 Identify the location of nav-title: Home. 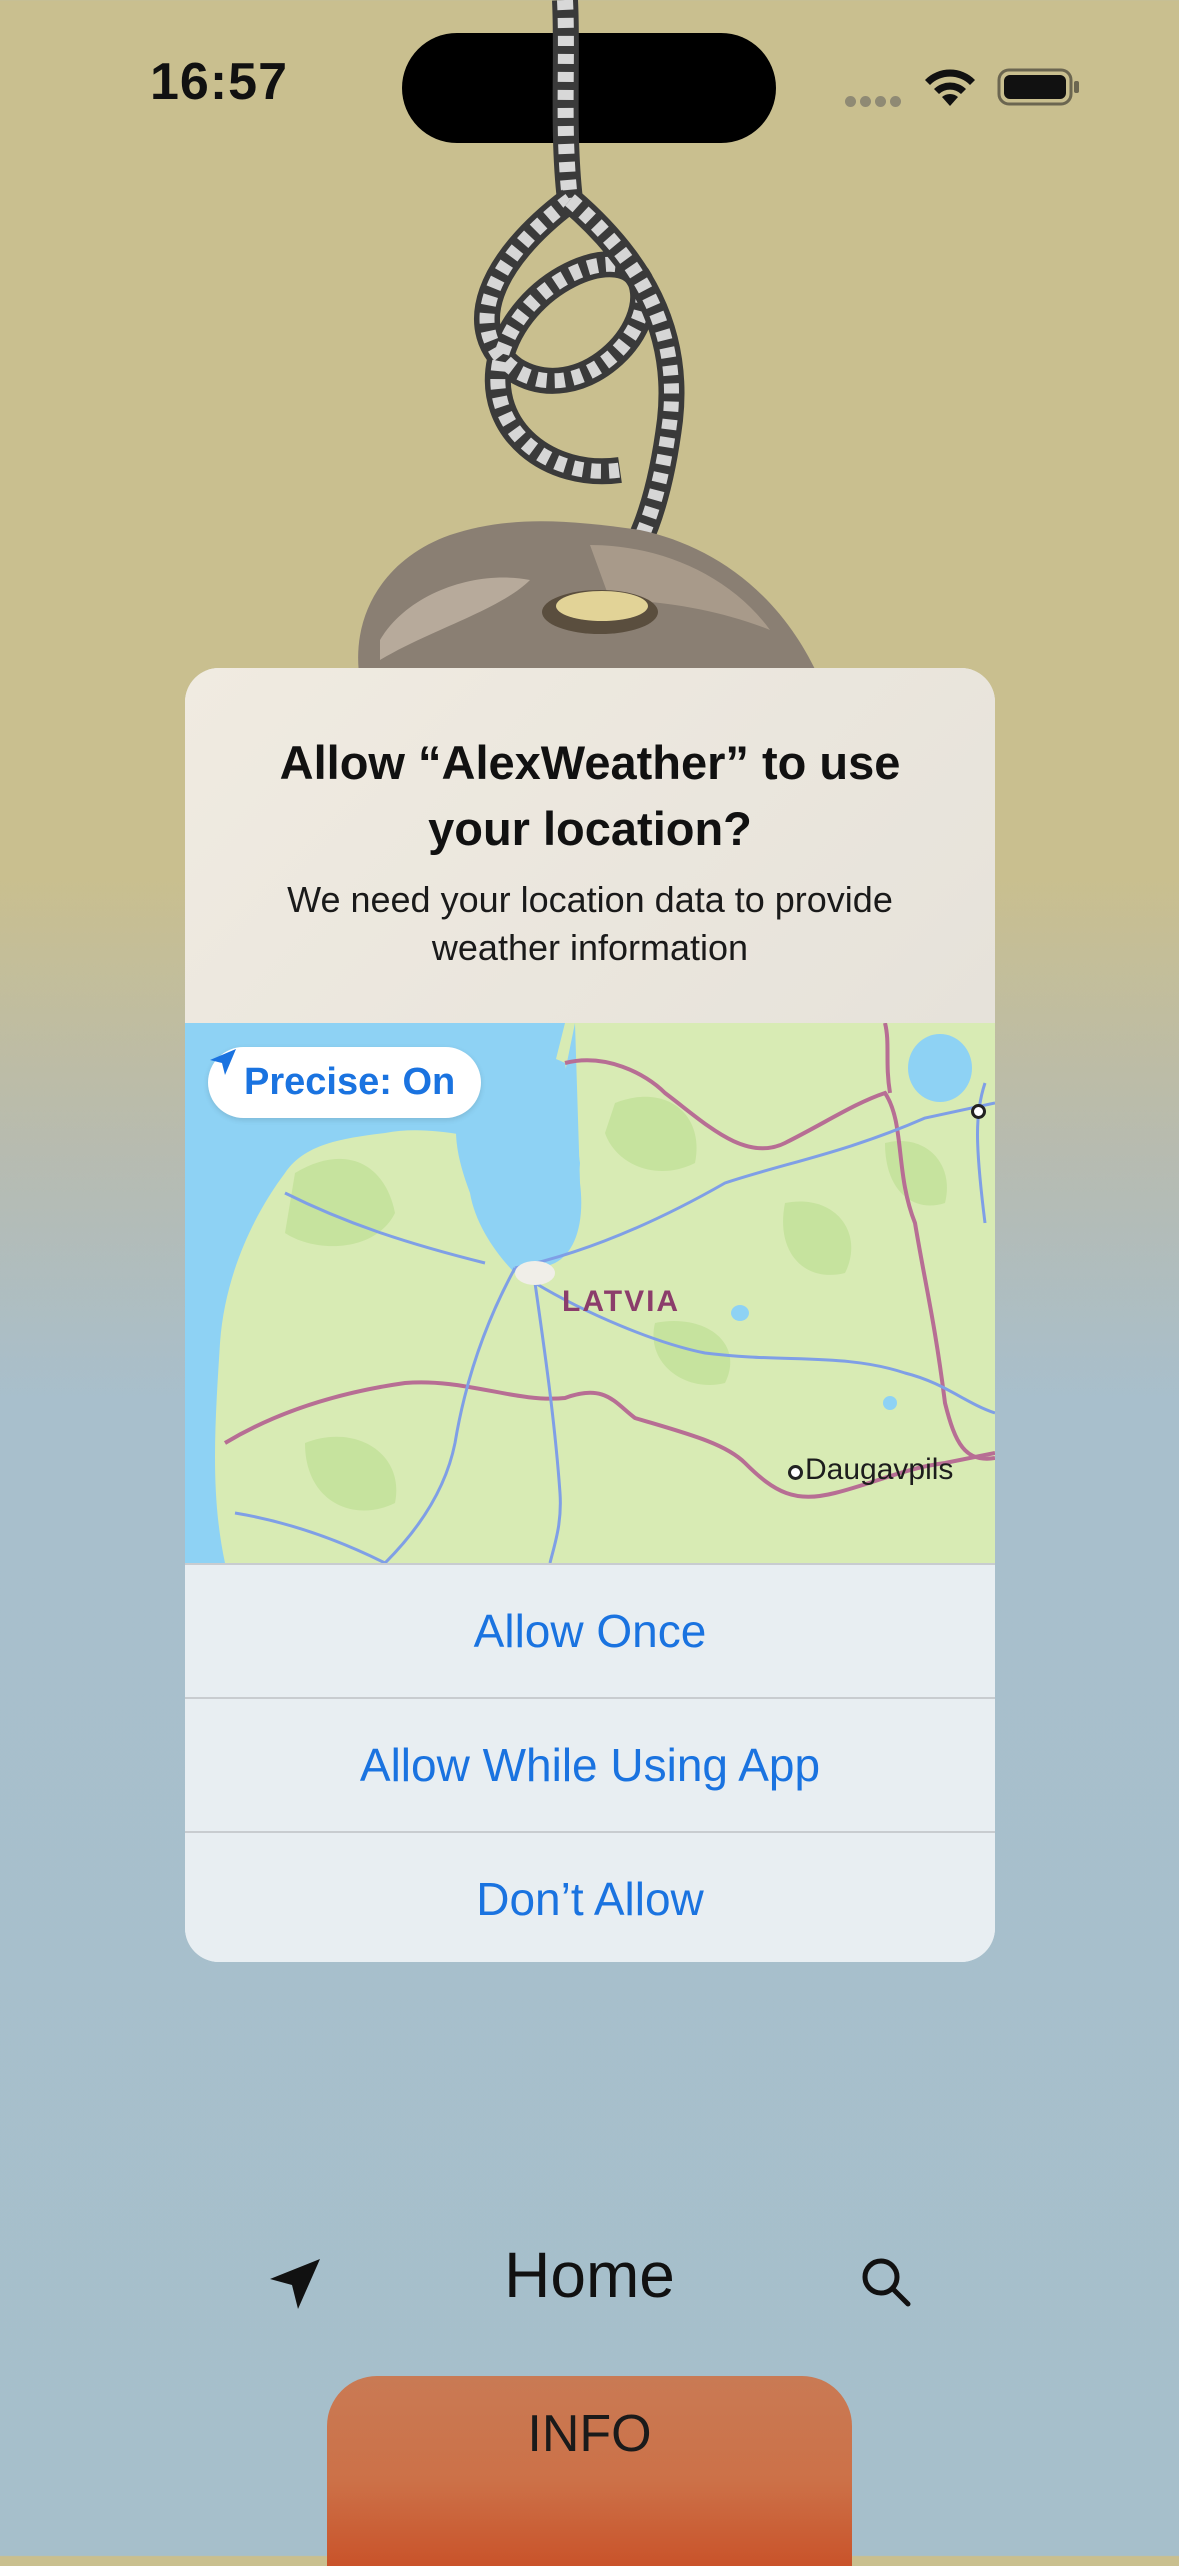
(589, 2275).